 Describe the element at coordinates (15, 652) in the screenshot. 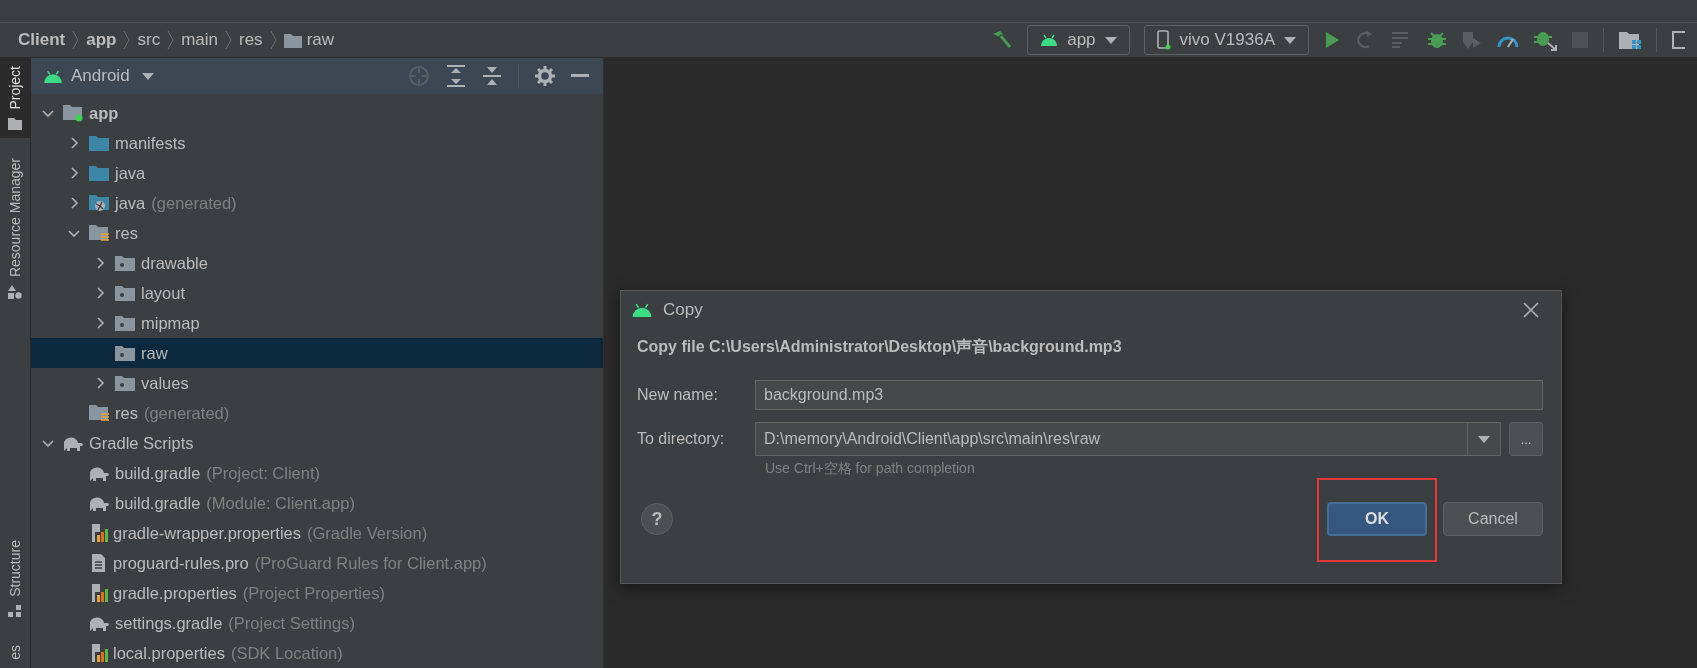

I see `tool-window-tab: es` at that location.